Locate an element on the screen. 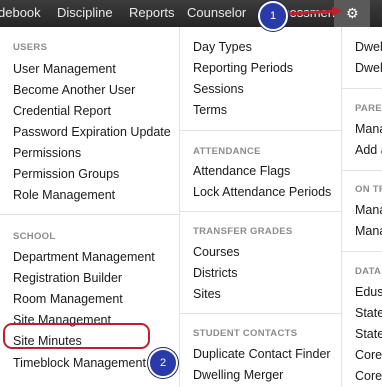 This screenshot has height=387, width=382. step-2-badge: 2 is located at coordinates (163, 363).